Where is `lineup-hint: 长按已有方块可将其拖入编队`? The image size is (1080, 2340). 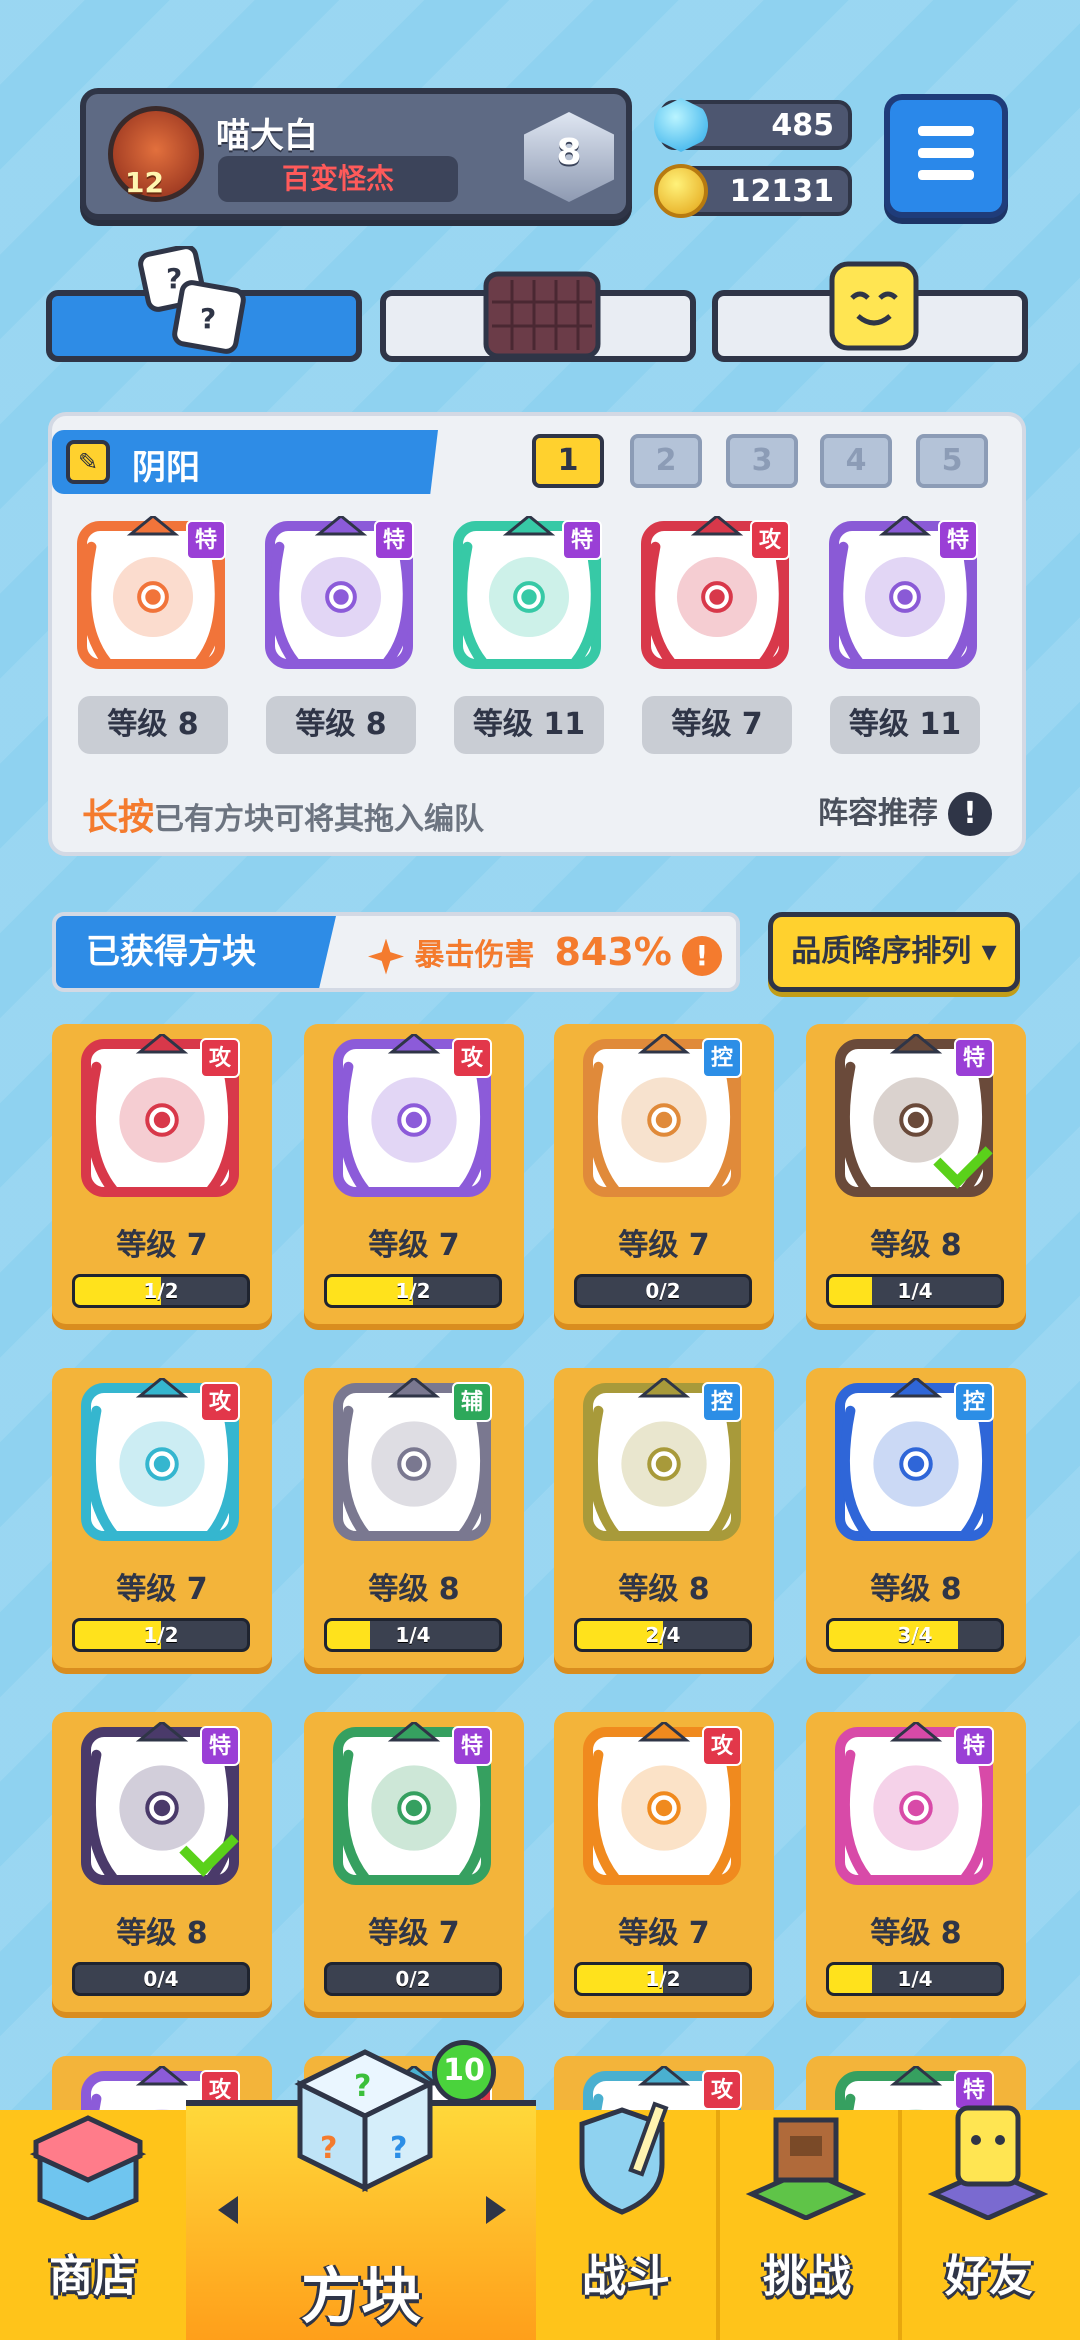 lineup-hint: 长按已有方块可将其拖入编队 is located at coordinates (283, 814).